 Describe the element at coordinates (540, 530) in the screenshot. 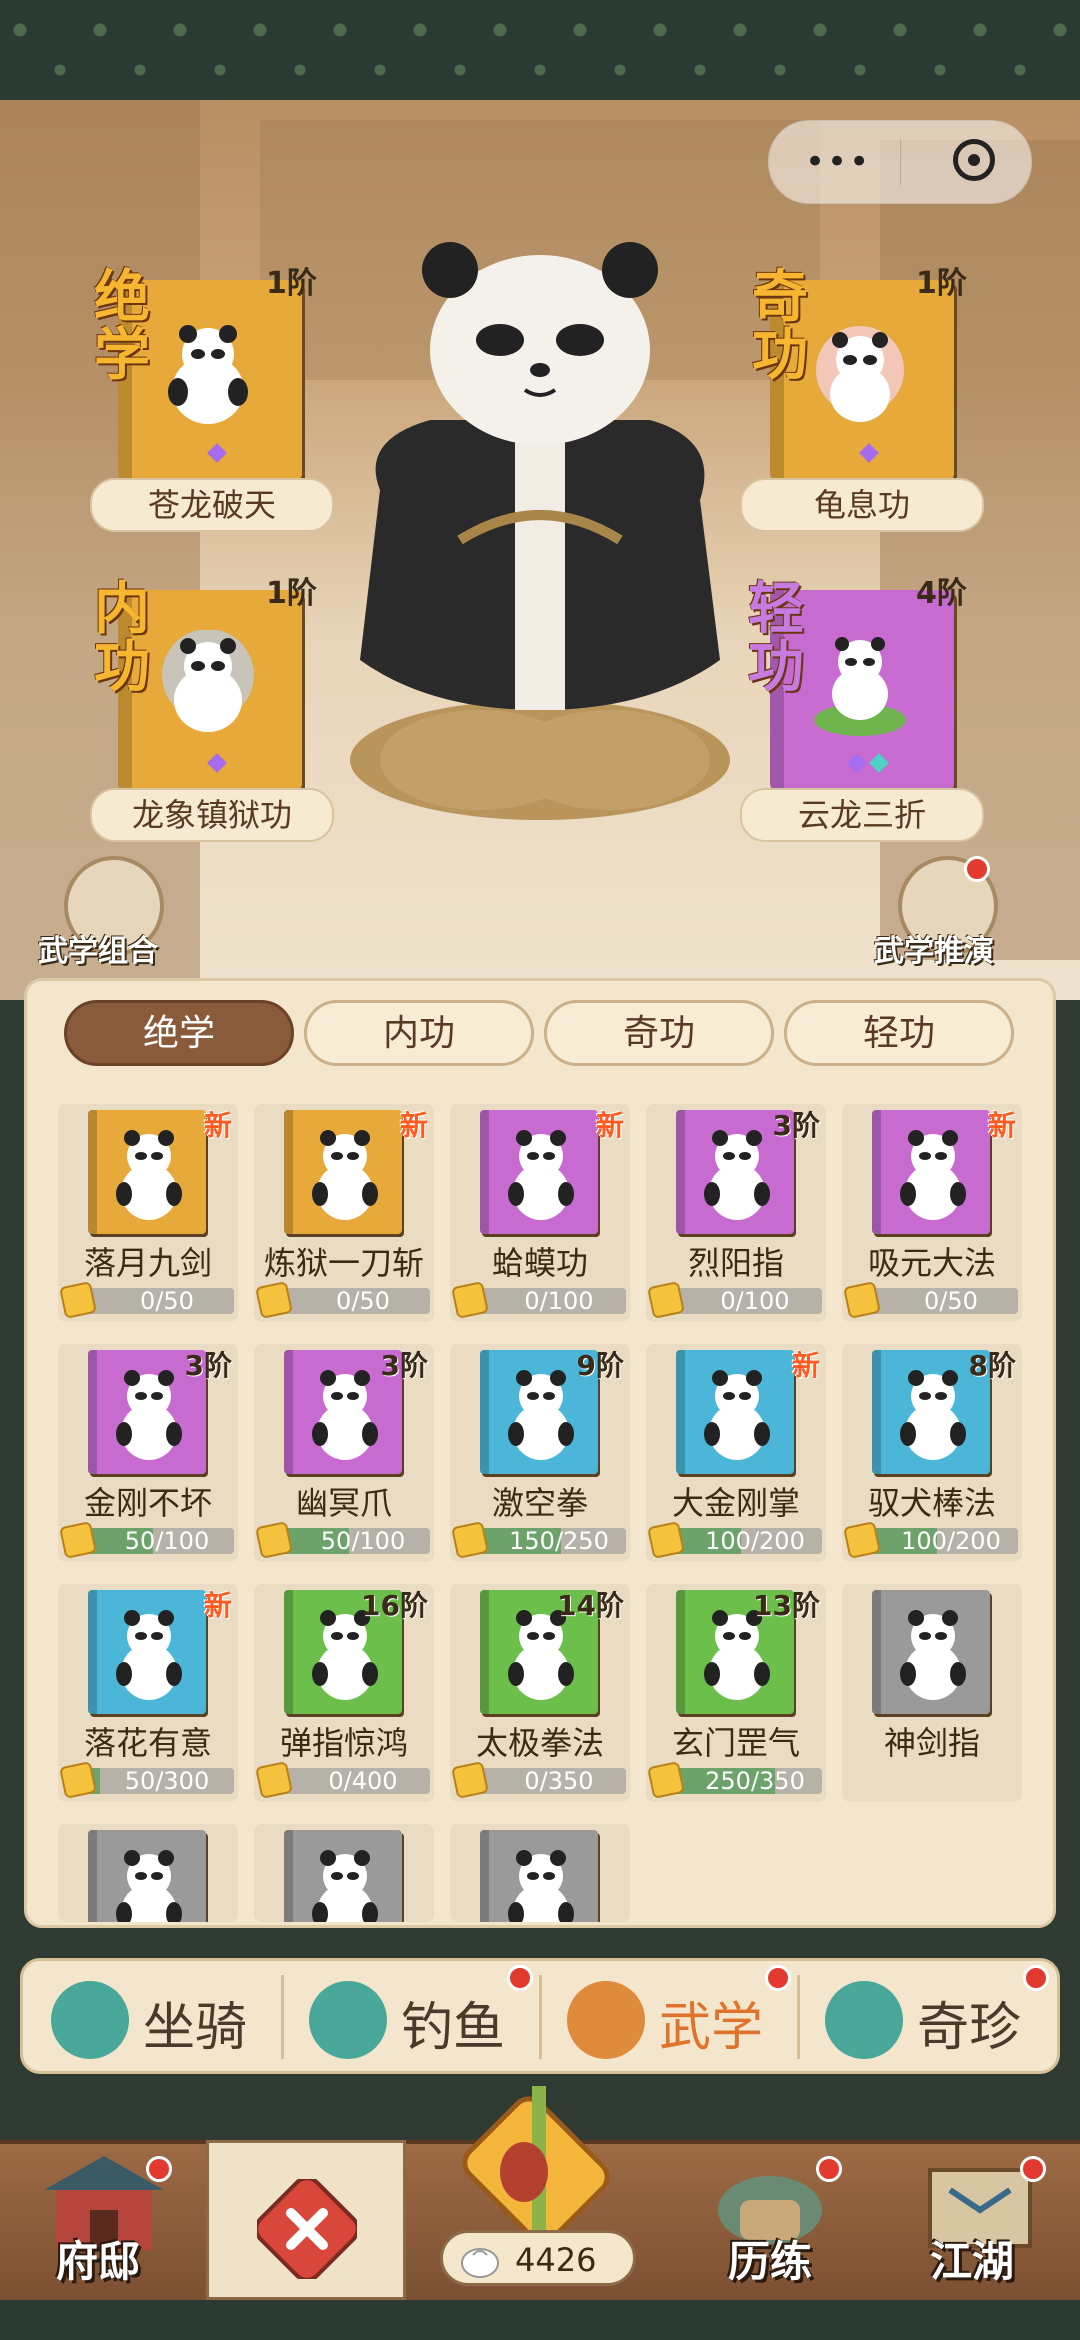

I see `panda-master-character` at that location.